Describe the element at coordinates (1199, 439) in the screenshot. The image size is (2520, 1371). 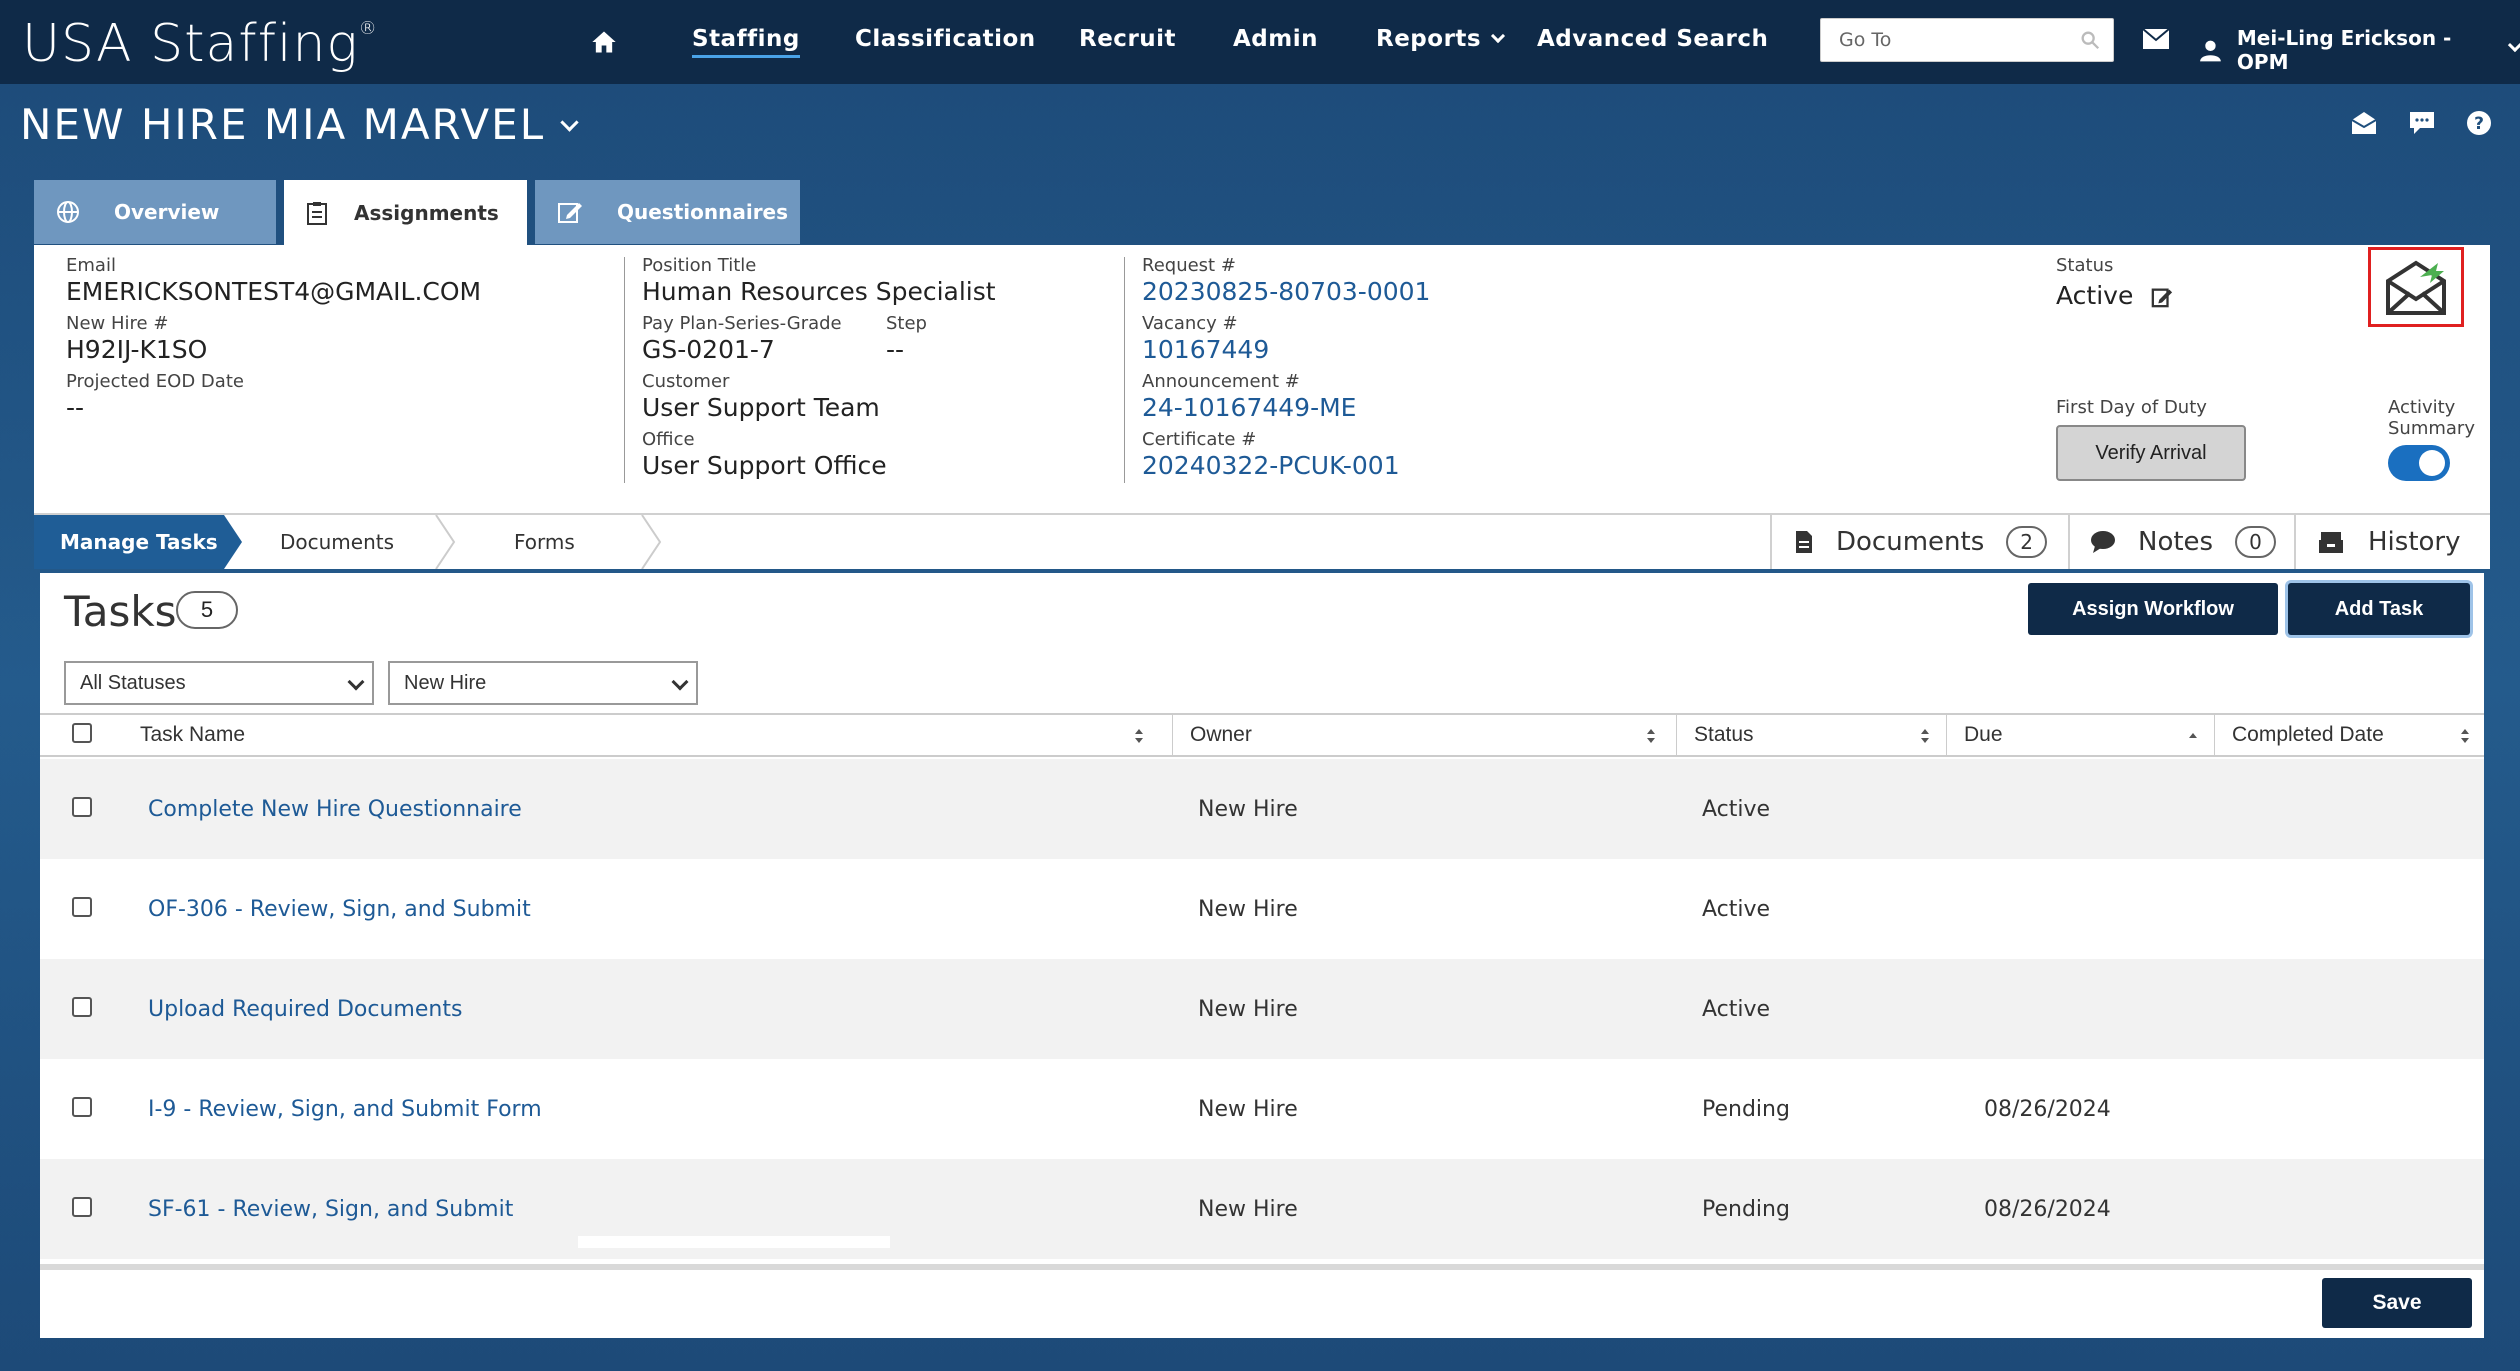
I see `certificate-label: Certificate #` at that location.